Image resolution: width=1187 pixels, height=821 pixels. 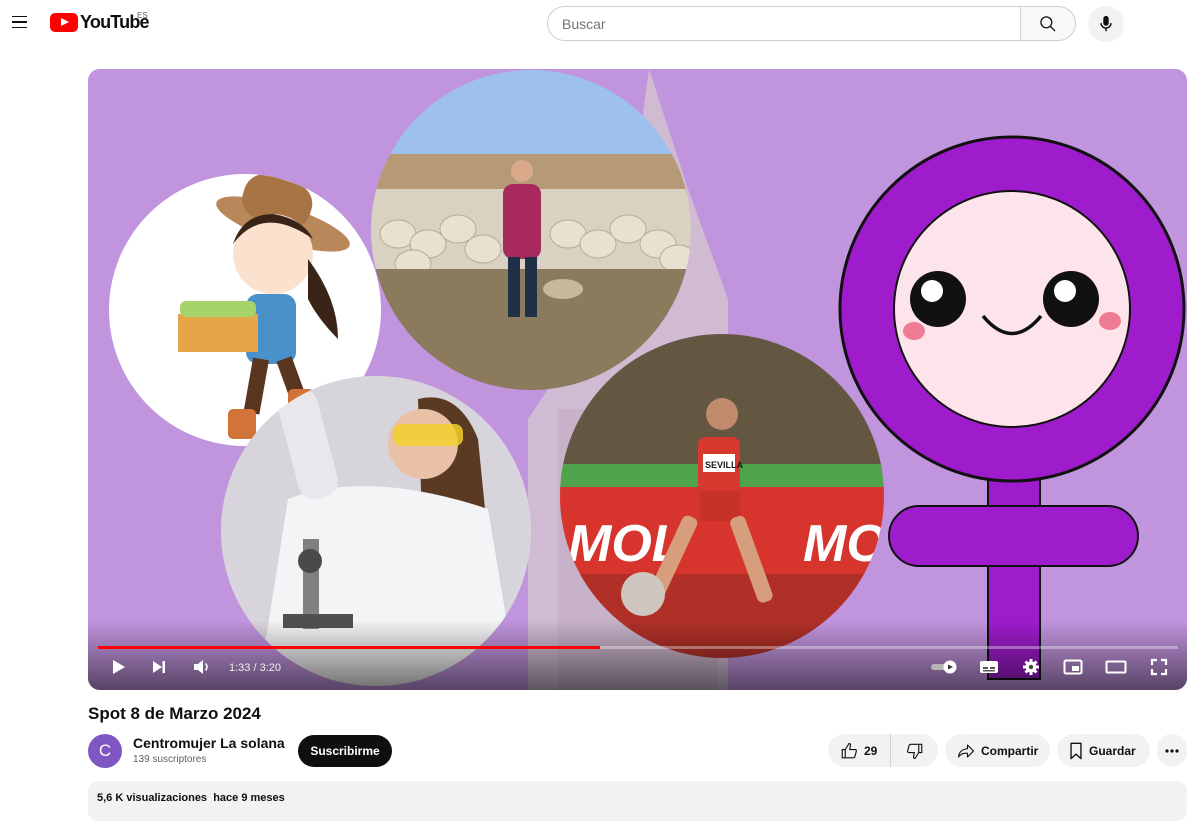 I want to click on microphone-icon, so click(x=1106, y=23).